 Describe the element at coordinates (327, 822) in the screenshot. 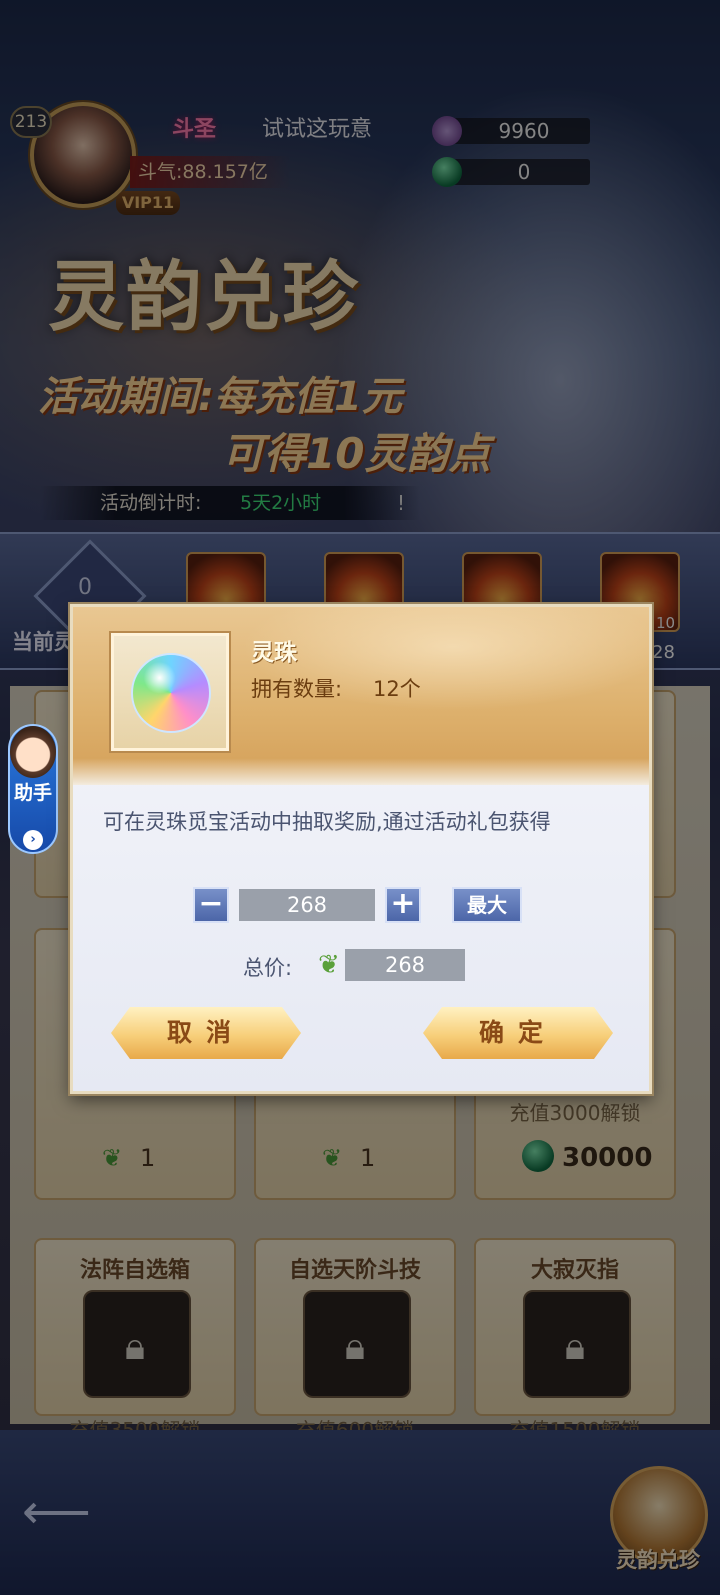

I see `item-description: 可在灵珠觅宝活动中抽取奖励,通过活动礼包获得` at that location.